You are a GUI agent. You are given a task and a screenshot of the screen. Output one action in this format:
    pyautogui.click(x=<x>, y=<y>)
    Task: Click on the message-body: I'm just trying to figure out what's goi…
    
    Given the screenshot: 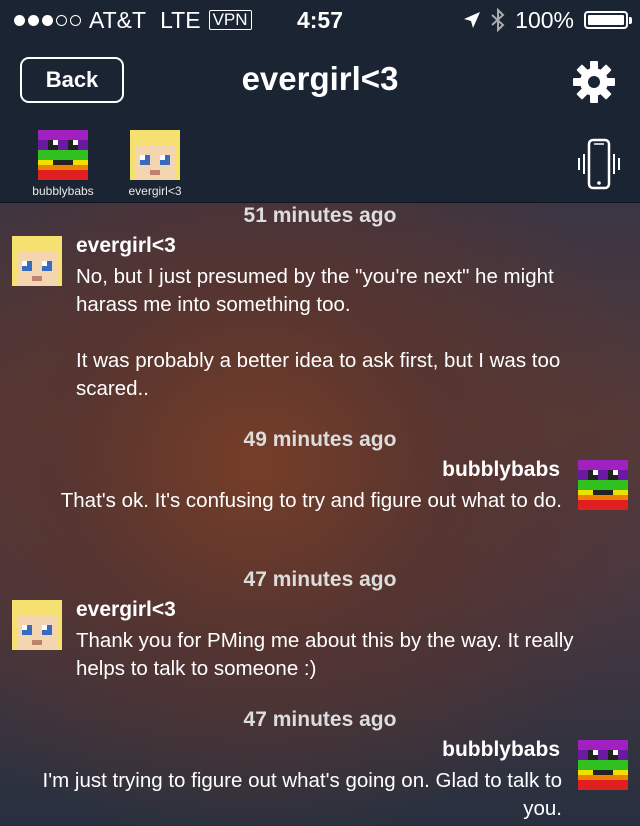 What is the action you would take?
    pyautogui.click(x=282, y=795)
    